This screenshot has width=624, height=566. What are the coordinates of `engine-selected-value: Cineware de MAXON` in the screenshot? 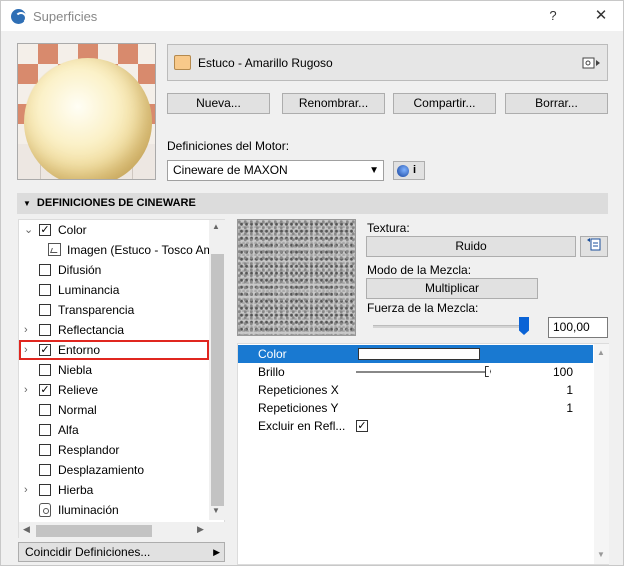 It's located at (230, 170).